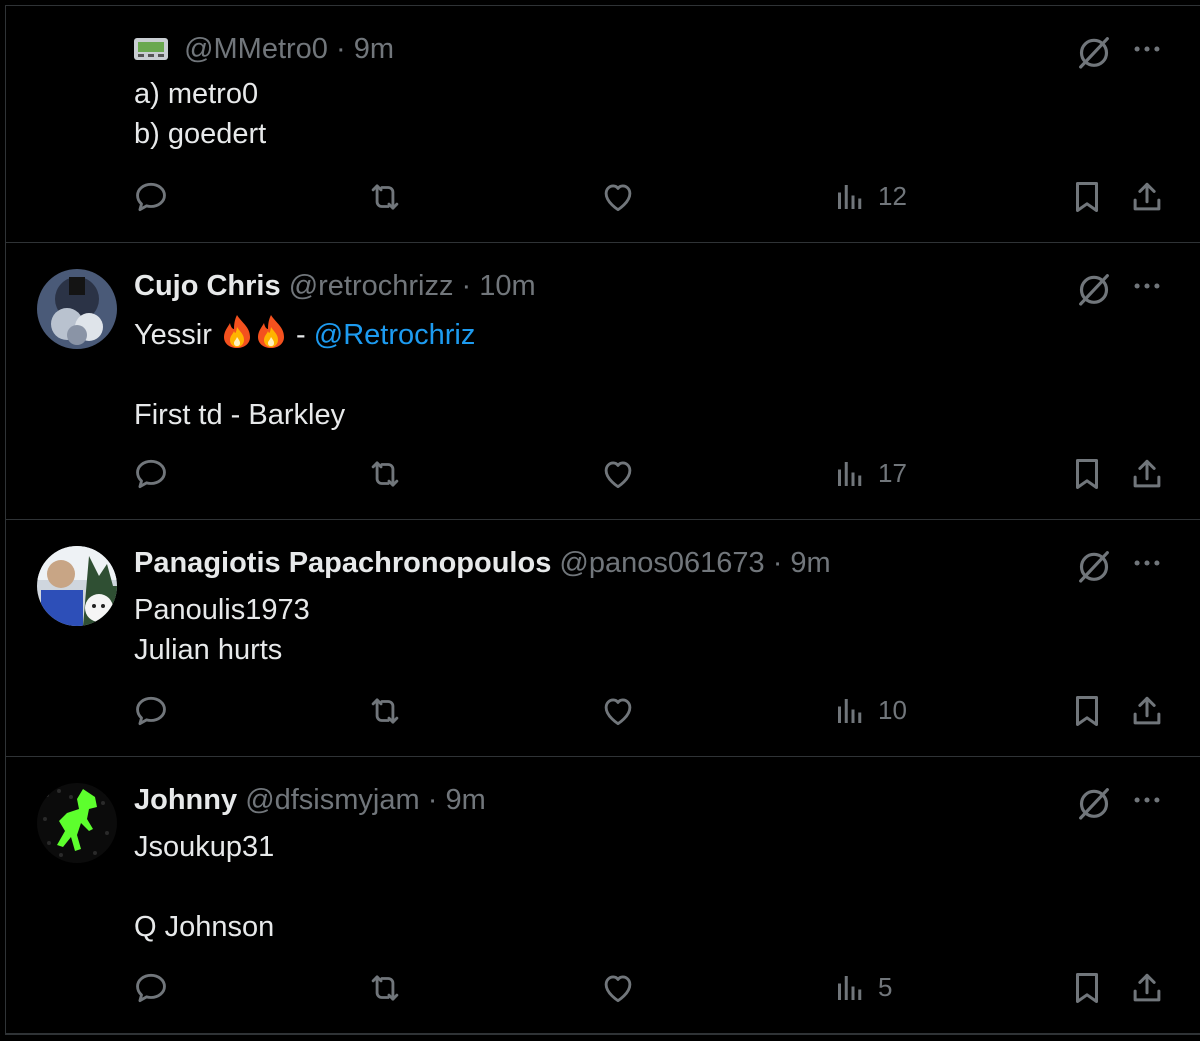  I want to click on text-yessir: Yessir, so click(173, 335).